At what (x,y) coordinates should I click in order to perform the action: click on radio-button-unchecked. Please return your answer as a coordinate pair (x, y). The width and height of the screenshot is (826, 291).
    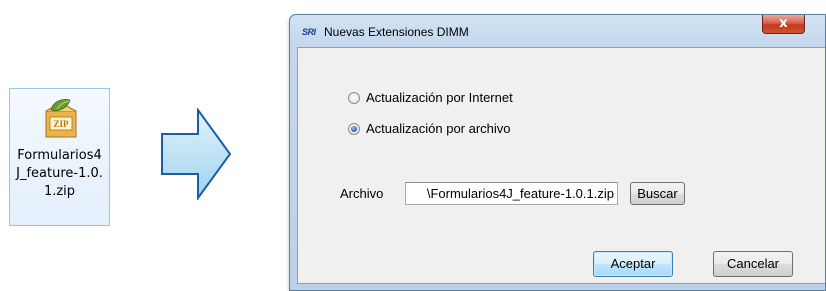
    Looking at the image, I should click on (354, 97).